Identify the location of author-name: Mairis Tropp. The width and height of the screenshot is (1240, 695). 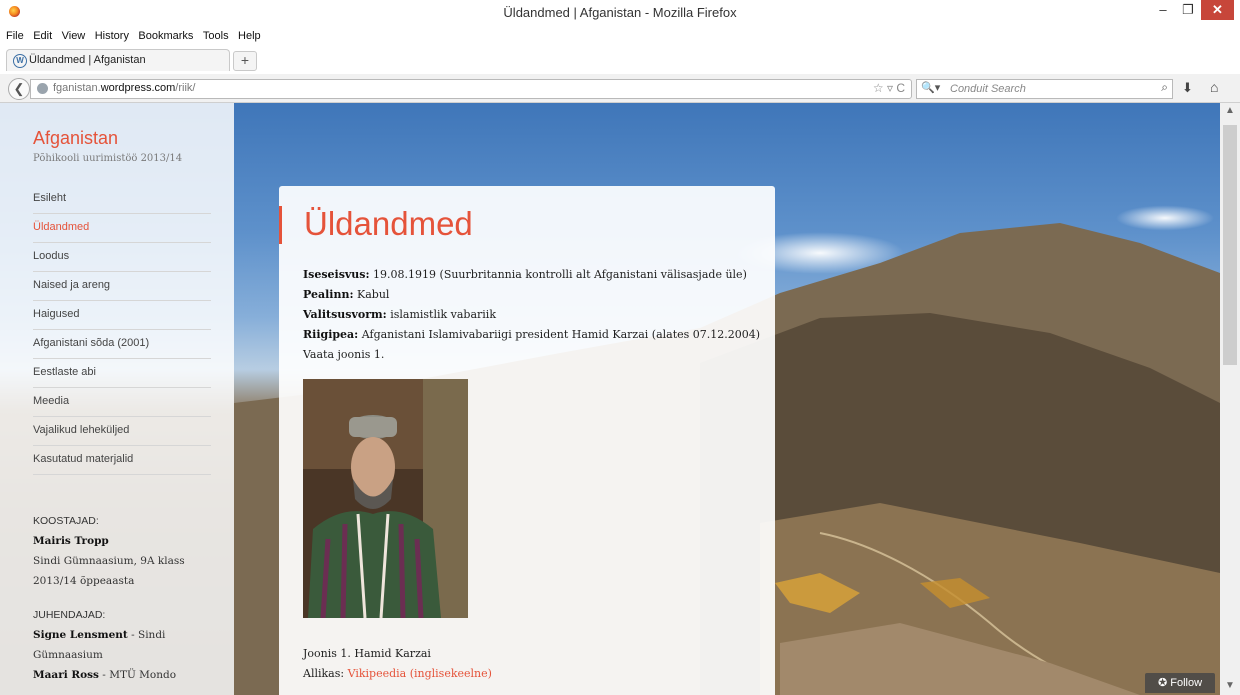
(71, 541).